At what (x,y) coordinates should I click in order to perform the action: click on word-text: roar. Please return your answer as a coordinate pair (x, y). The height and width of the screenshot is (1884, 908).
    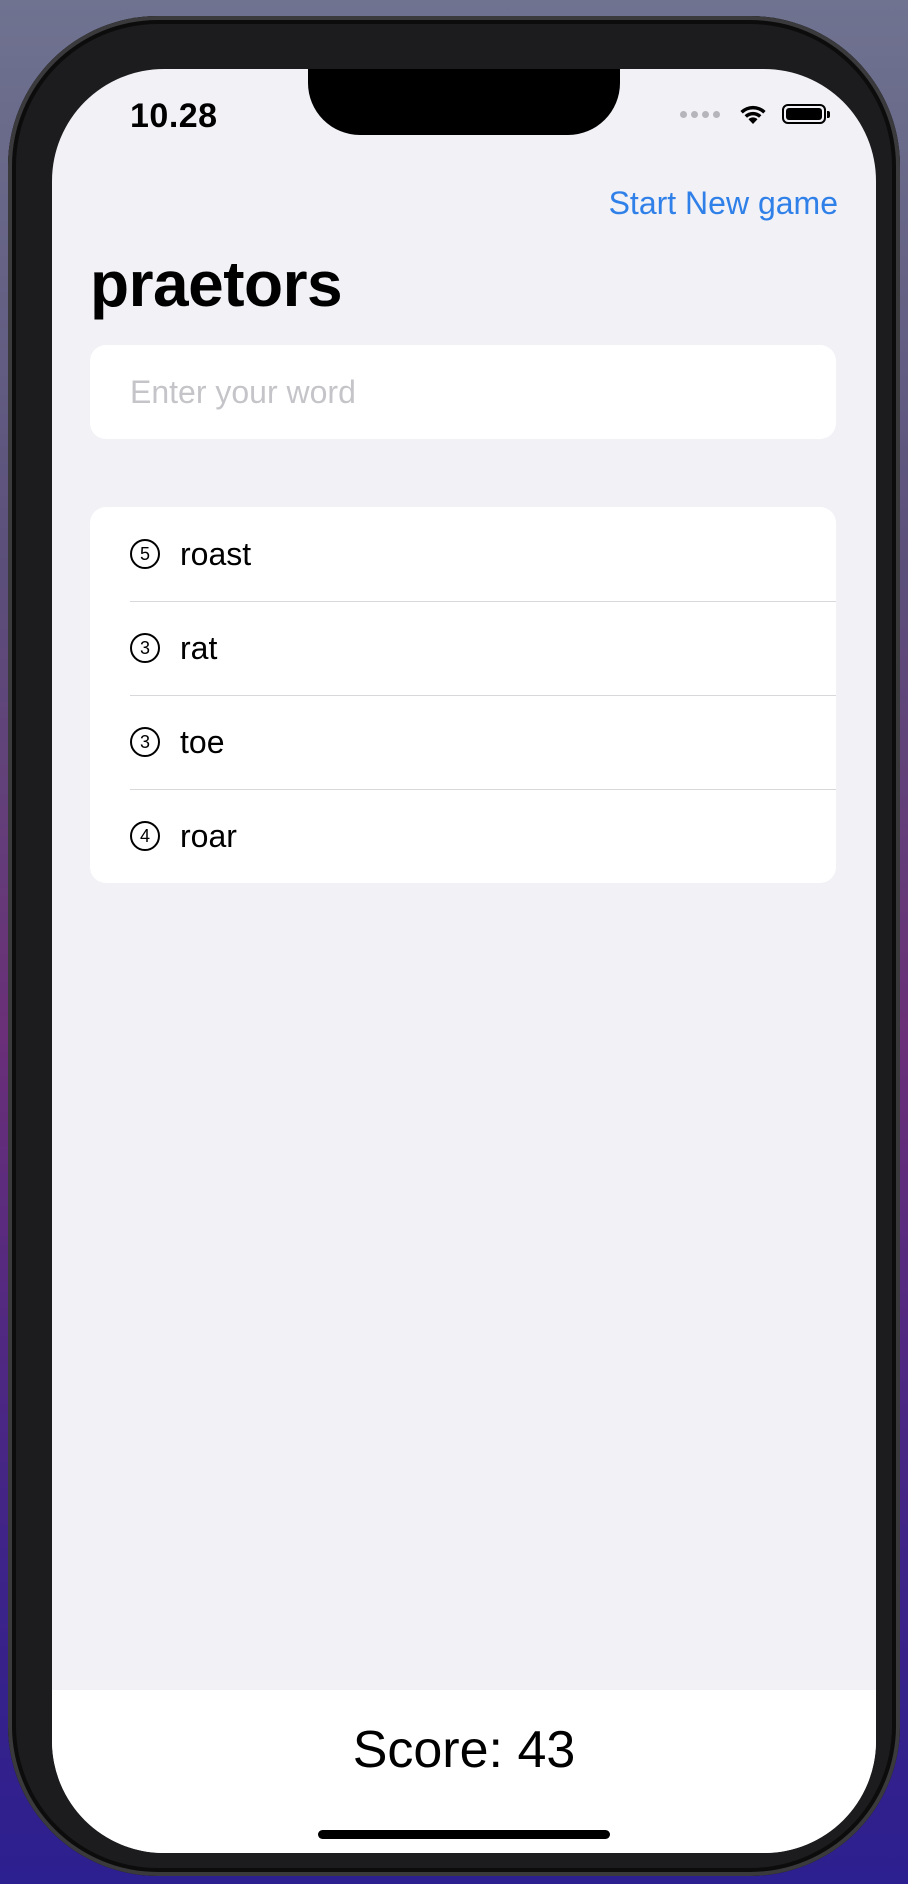
    Looking at the image, I should click on (208, 835).